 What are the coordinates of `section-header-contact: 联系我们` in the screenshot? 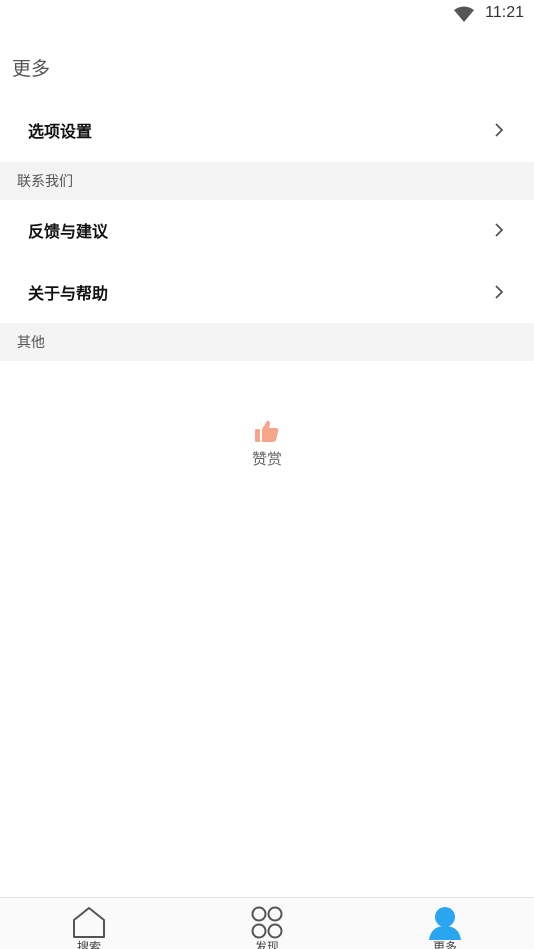 It's located at (267, 181).